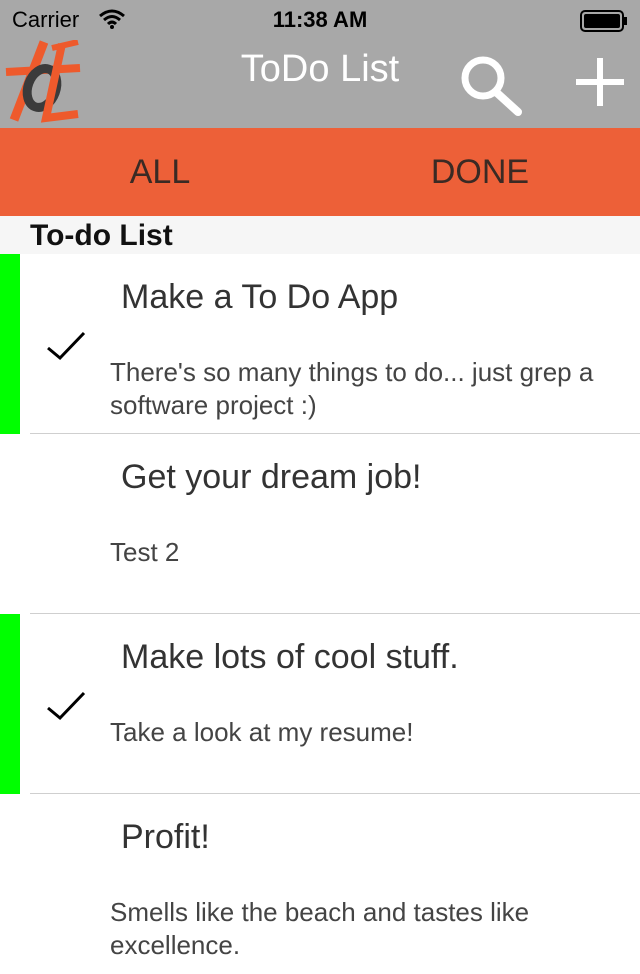 The height and width of the screenshot is (974, 640). What do you see at coordinates (603, 21) in the screenshot?
I see `battery-icon` at bounding box center [603, 21].